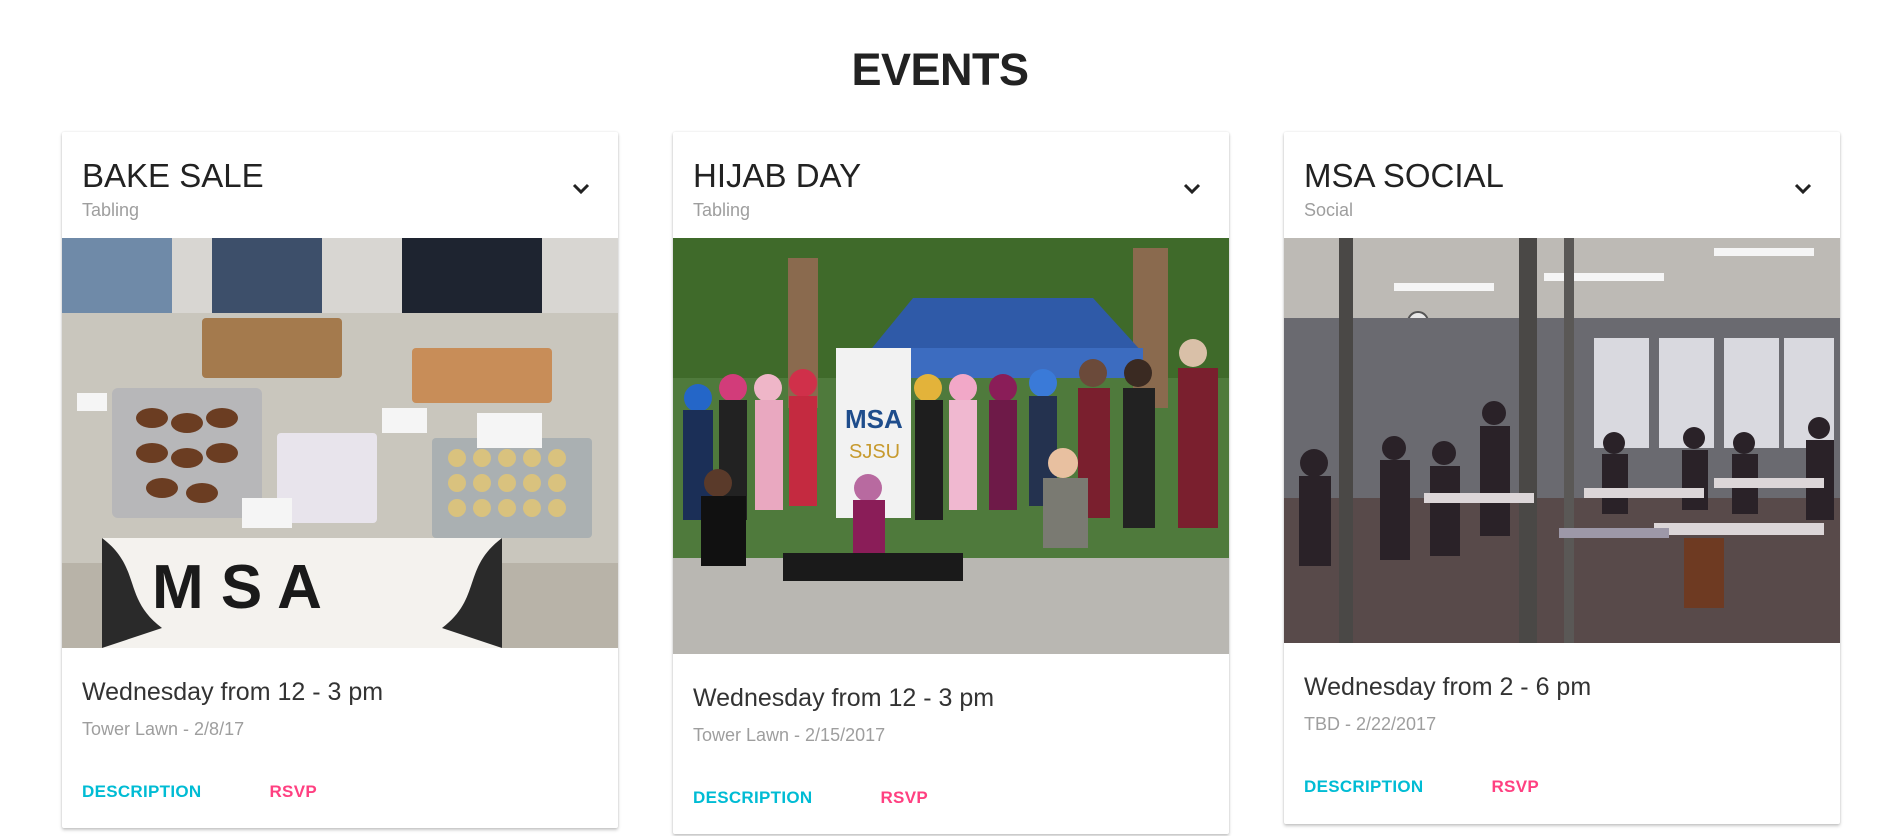  I want to click on event-photo-msa-social, so click(1562, 440).